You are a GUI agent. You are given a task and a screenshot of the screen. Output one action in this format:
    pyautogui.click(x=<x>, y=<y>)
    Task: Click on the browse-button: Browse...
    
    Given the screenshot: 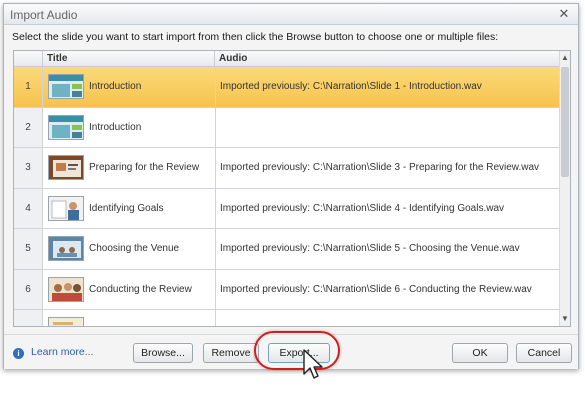 What is the action you would take?
    pyautogui.click(x=163, y=353)
    